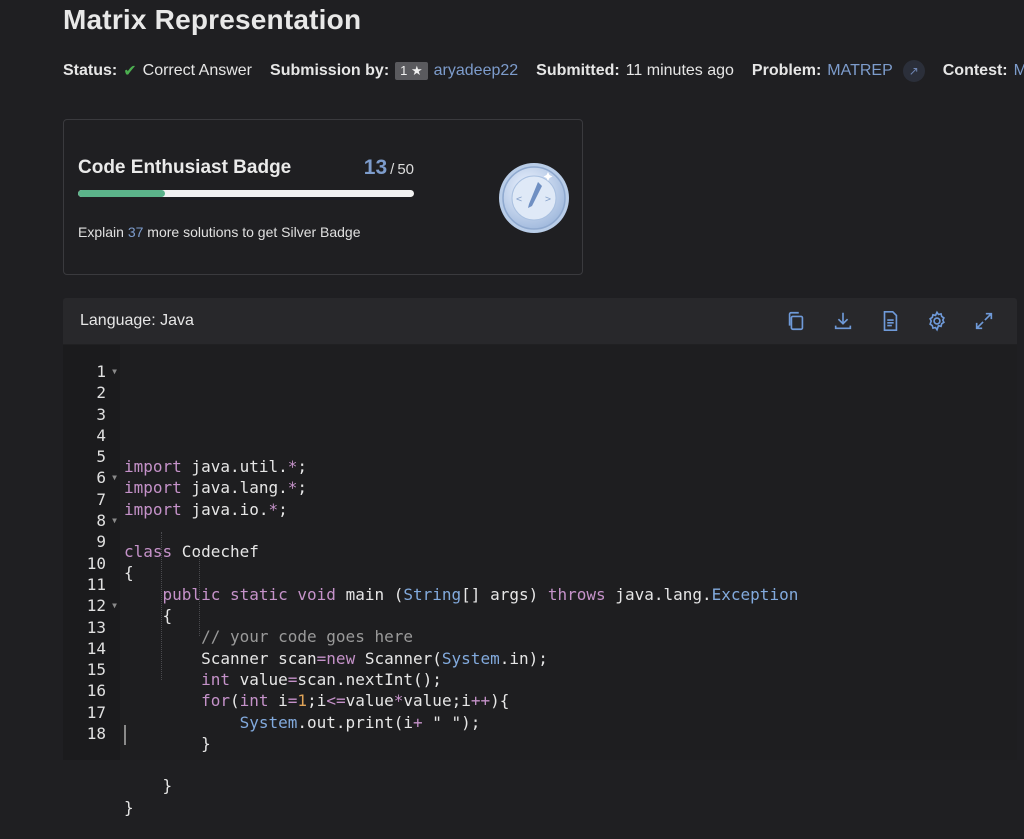 The image size is (1024, 839). I want to click on download-icon, so click(843, 321).